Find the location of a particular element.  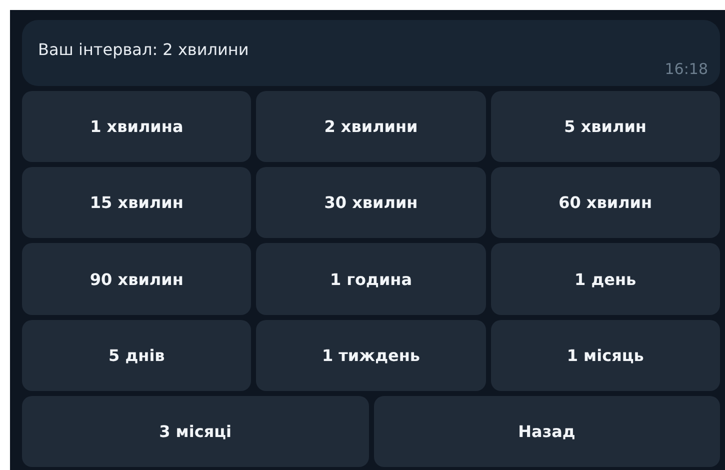

keyboard-button: 5 днів is located at coordinates (137, 355).